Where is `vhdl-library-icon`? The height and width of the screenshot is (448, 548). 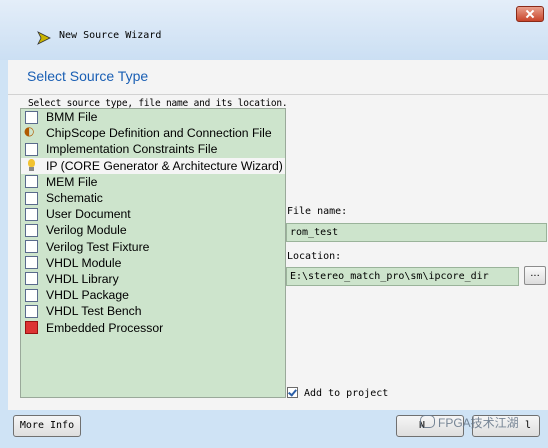 vhdl-library-icon is located at coordinates (31, 279).